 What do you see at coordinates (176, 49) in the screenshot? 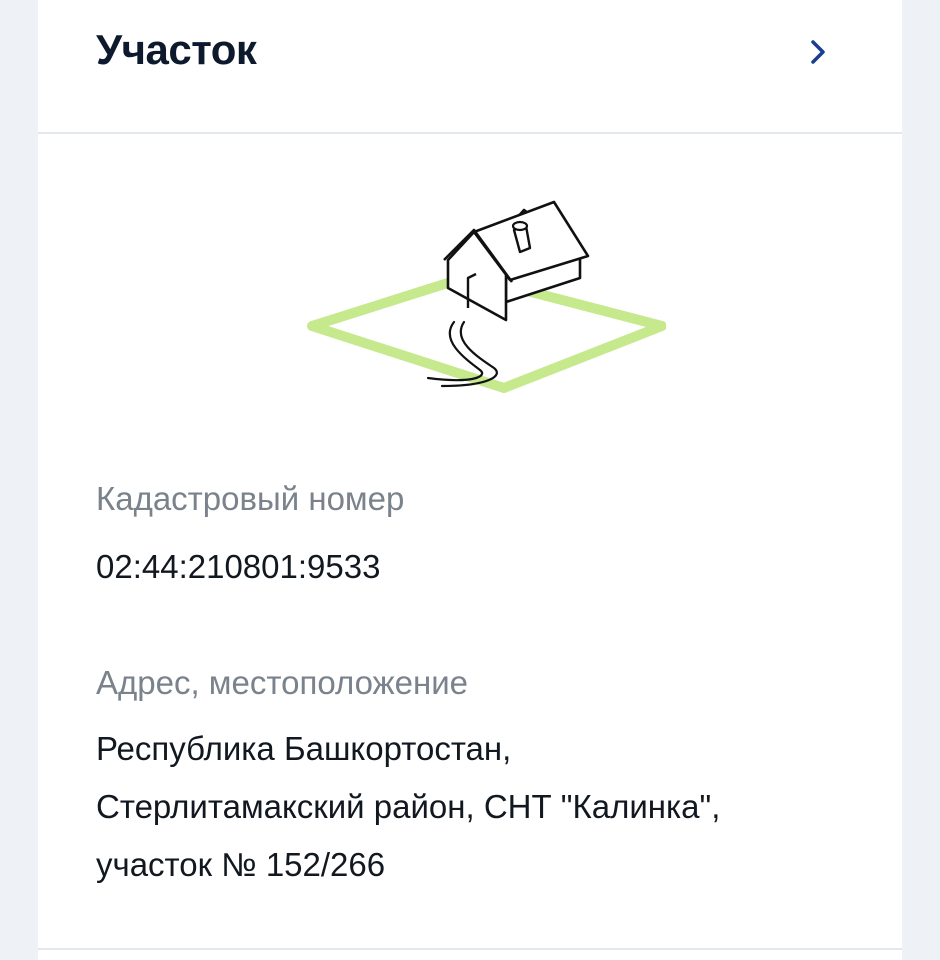
I see `card-title: Участок` at bounding box center [176, 49].